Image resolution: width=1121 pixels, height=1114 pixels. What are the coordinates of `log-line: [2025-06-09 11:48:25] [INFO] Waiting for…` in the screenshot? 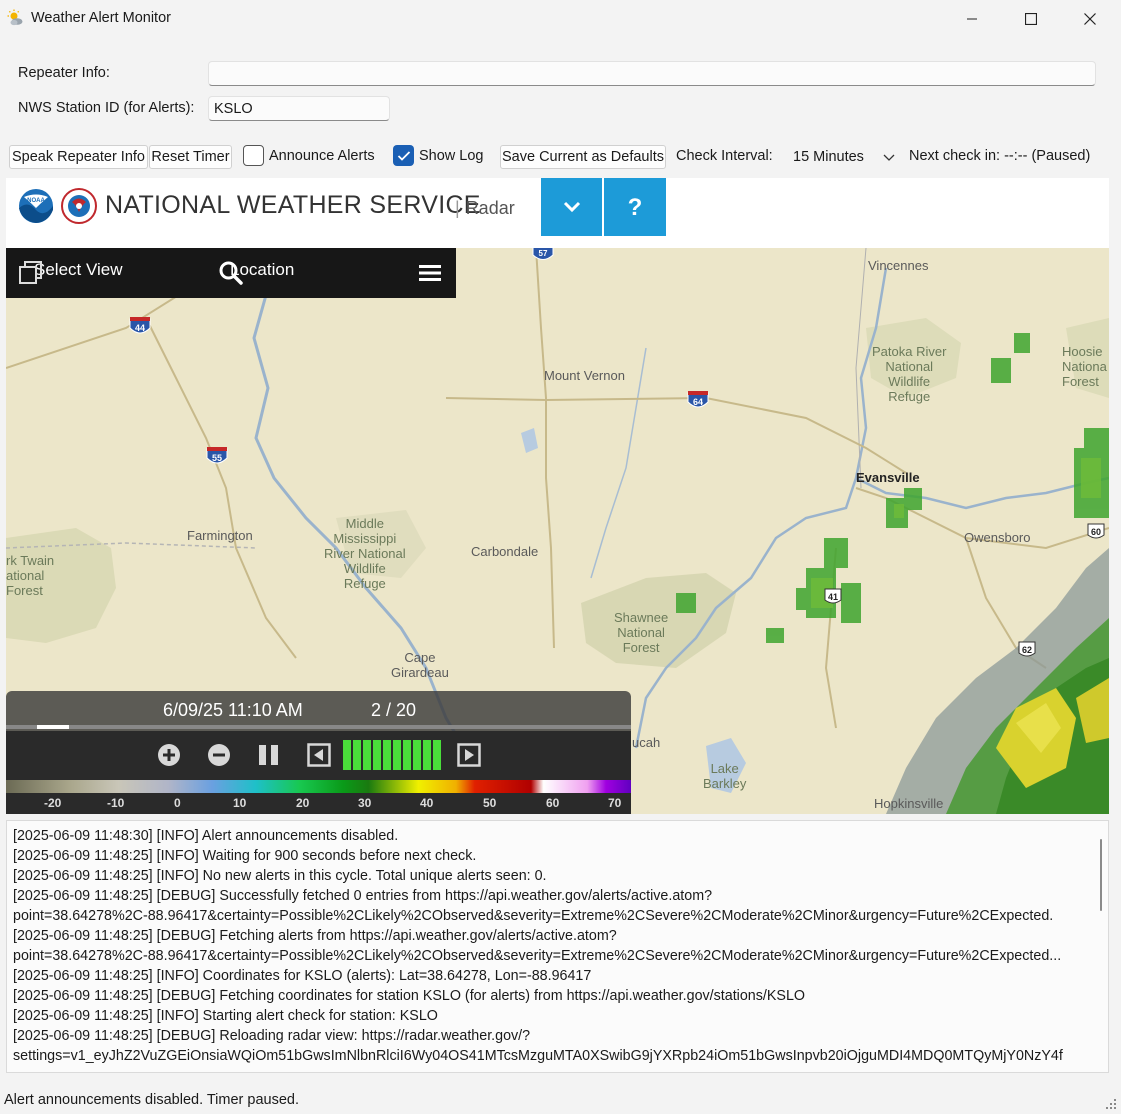 It's located at (245, 856).